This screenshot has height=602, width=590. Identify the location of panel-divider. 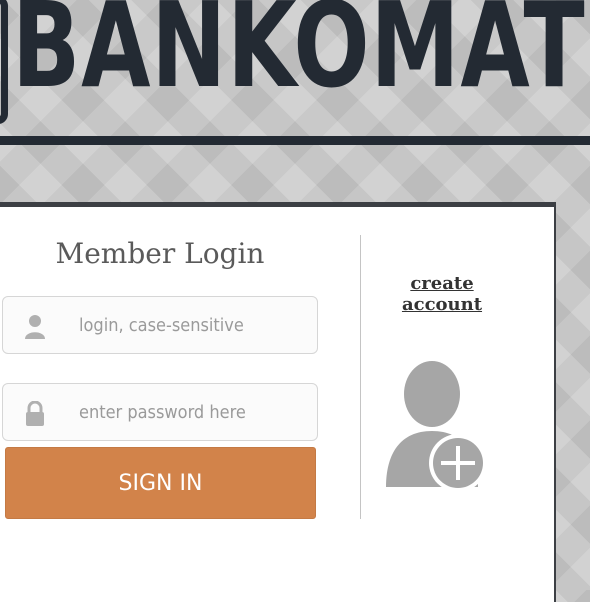
(360, 377).